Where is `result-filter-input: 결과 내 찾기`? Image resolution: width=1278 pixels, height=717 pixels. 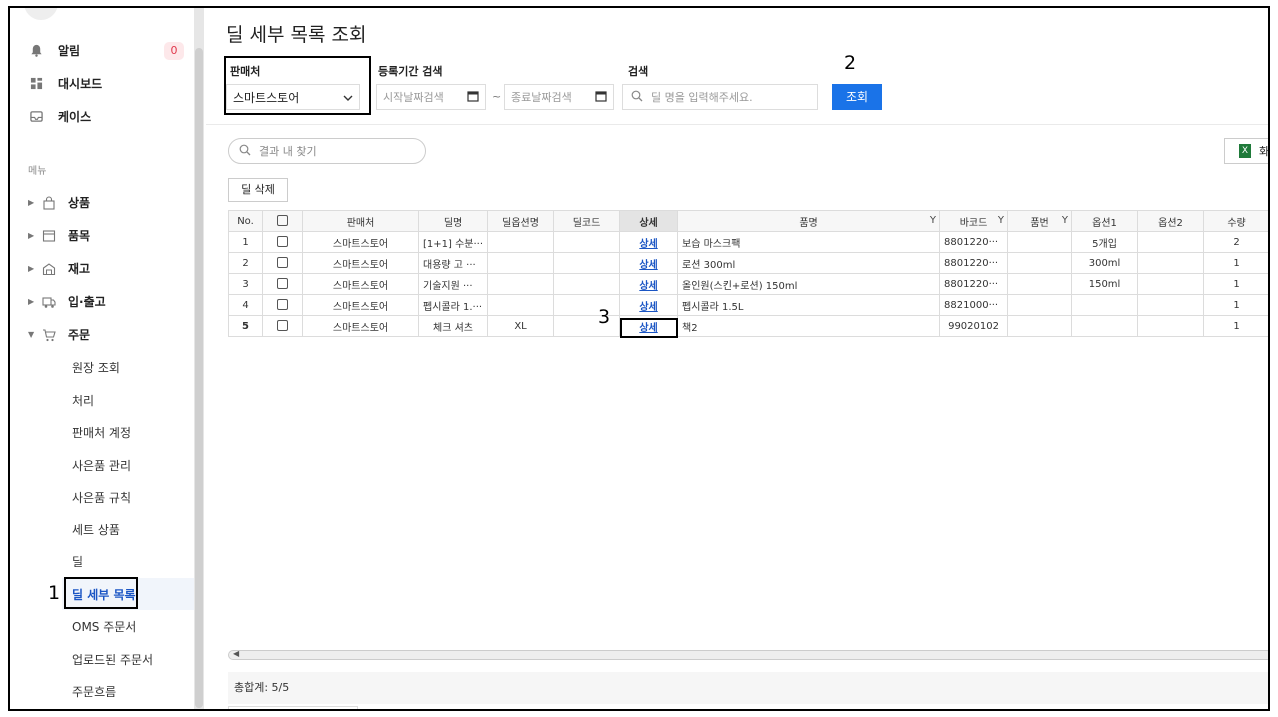 result-filter-input: 결과 내 찾기 is located at coordinates (327, 151).